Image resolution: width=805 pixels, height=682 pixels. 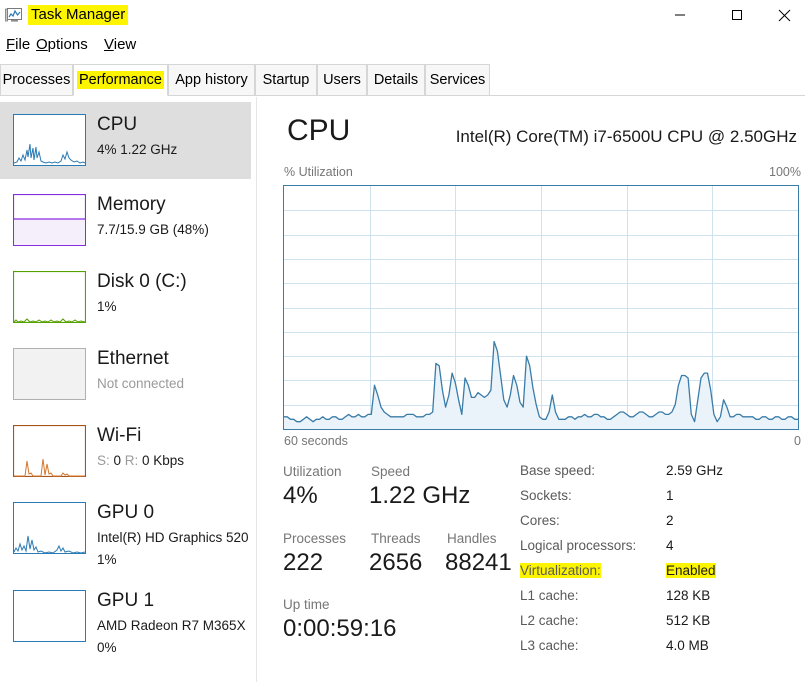 I want to click on spec-label-l3-cache: L3 cache:, so click(x=549, y=645).